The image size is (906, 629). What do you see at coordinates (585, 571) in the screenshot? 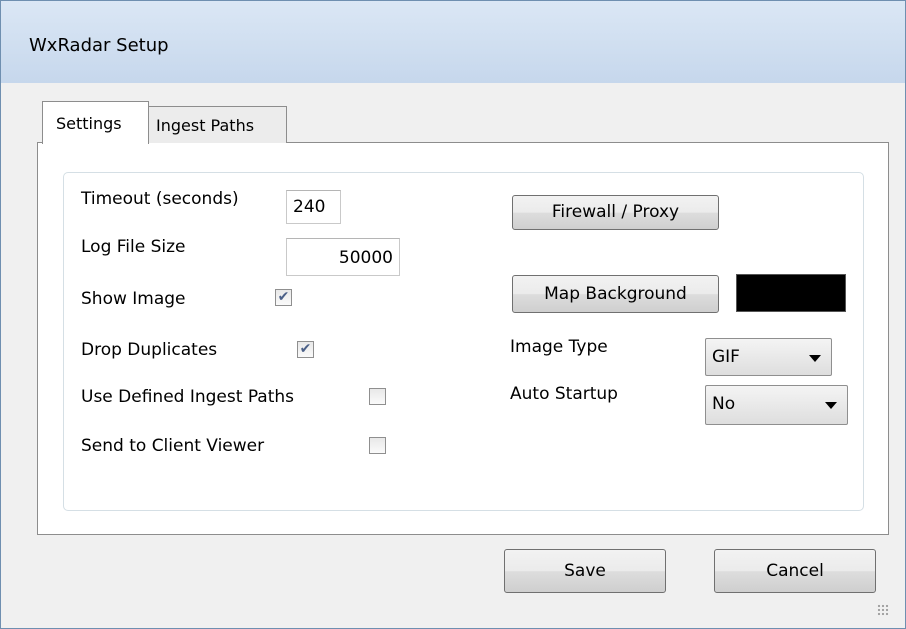
I see `save-button: Save` at bounding box center [585, 571].